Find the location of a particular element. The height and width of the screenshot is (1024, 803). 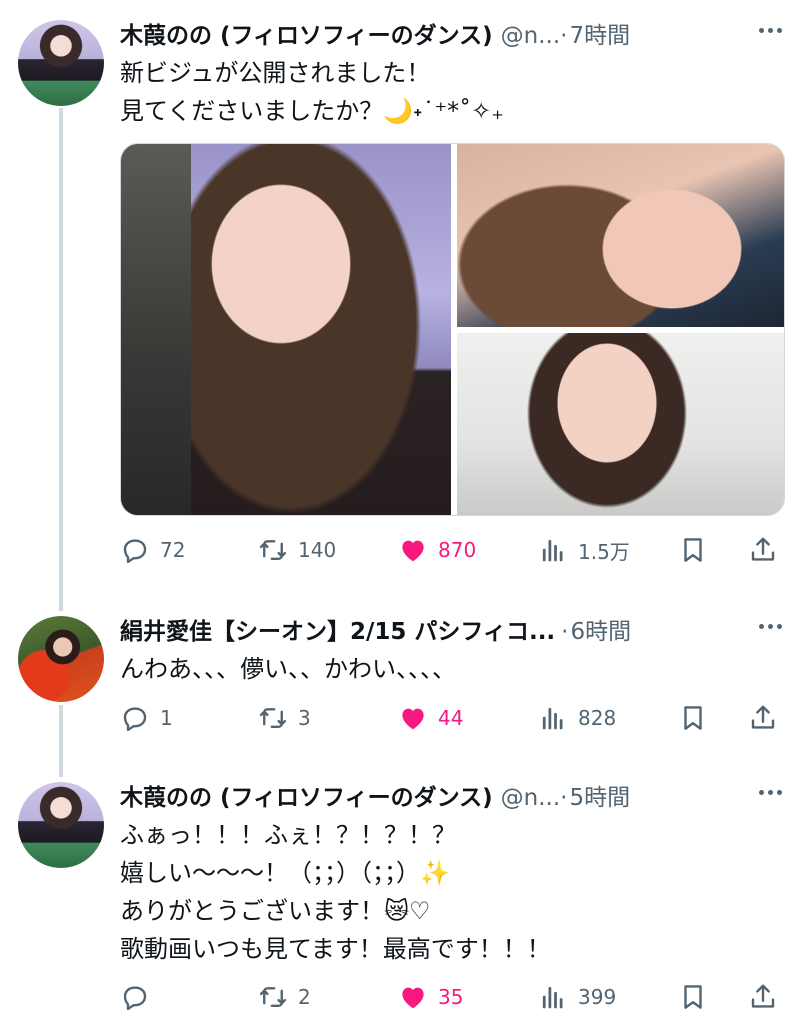

reply-button is located at coordinates (140, 997).